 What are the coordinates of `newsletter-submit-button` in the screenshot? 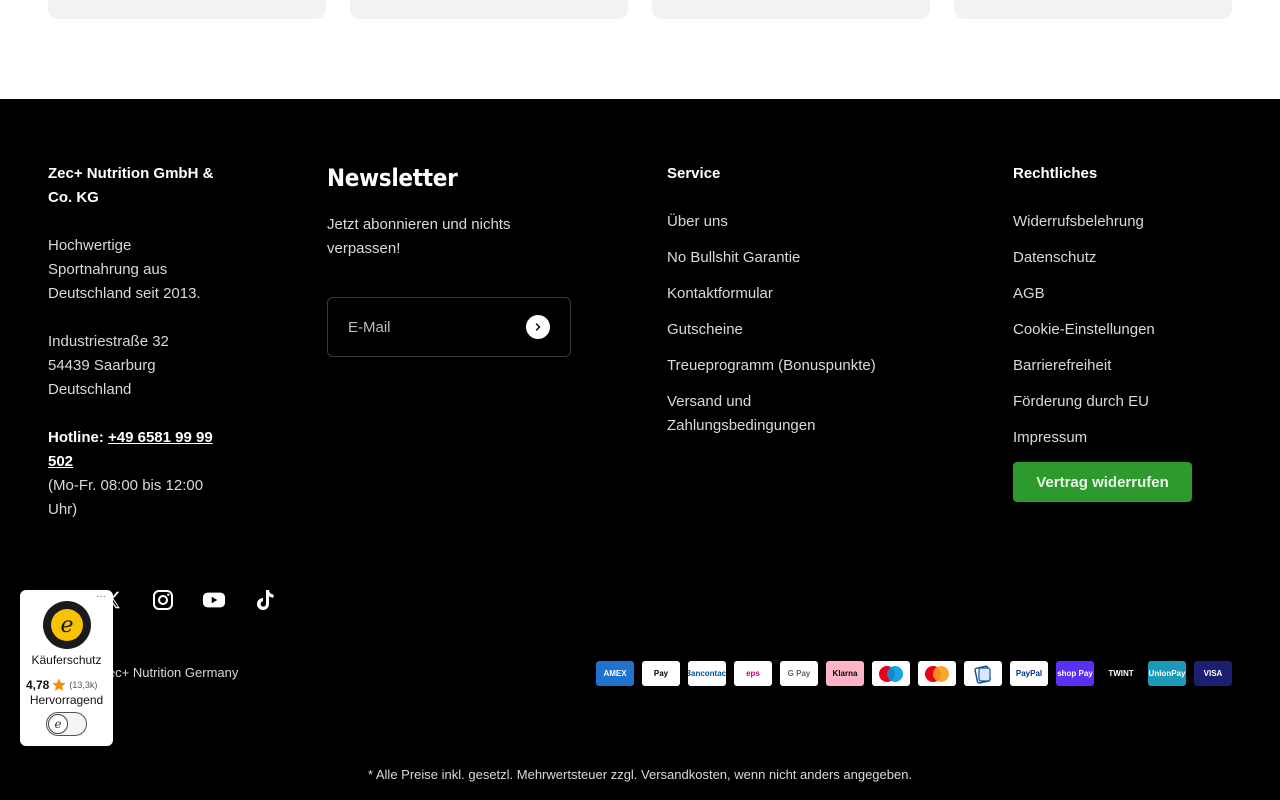 It's located at (538, 327).